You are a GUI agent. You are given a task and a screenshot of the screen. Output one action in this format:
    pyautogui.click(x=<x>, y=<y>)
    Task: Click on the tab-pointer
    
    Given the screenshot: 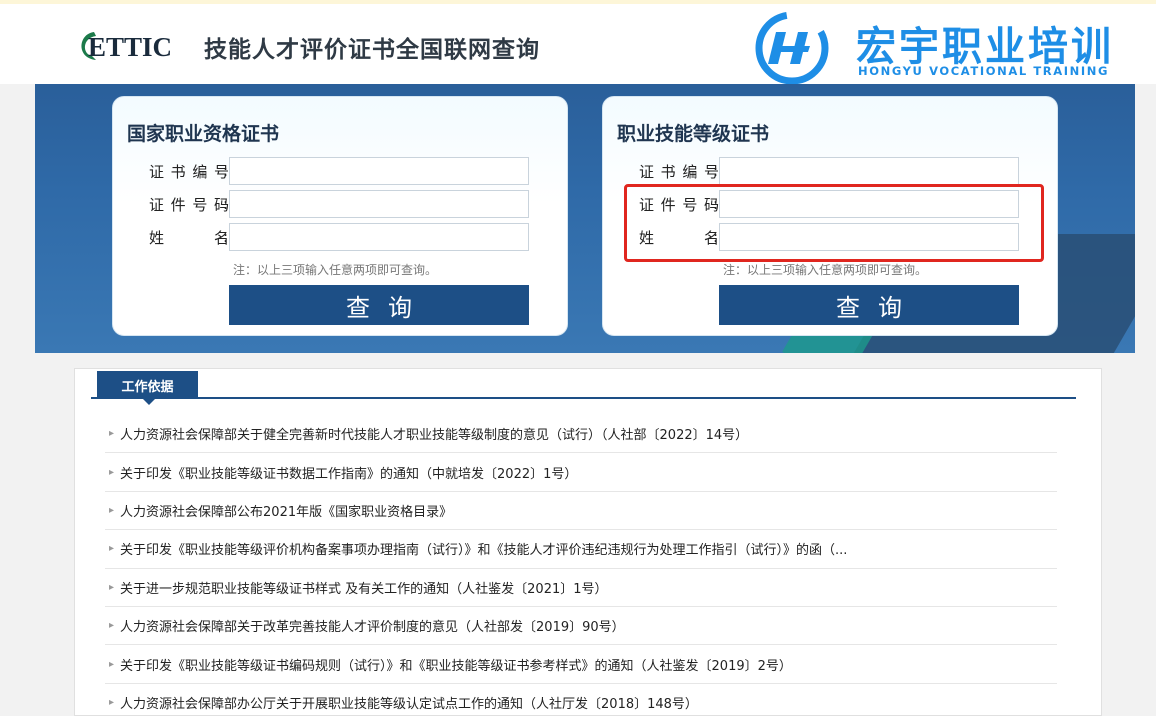 What is the action you would take?
    pyautogui.click(x=149, y=402)
    